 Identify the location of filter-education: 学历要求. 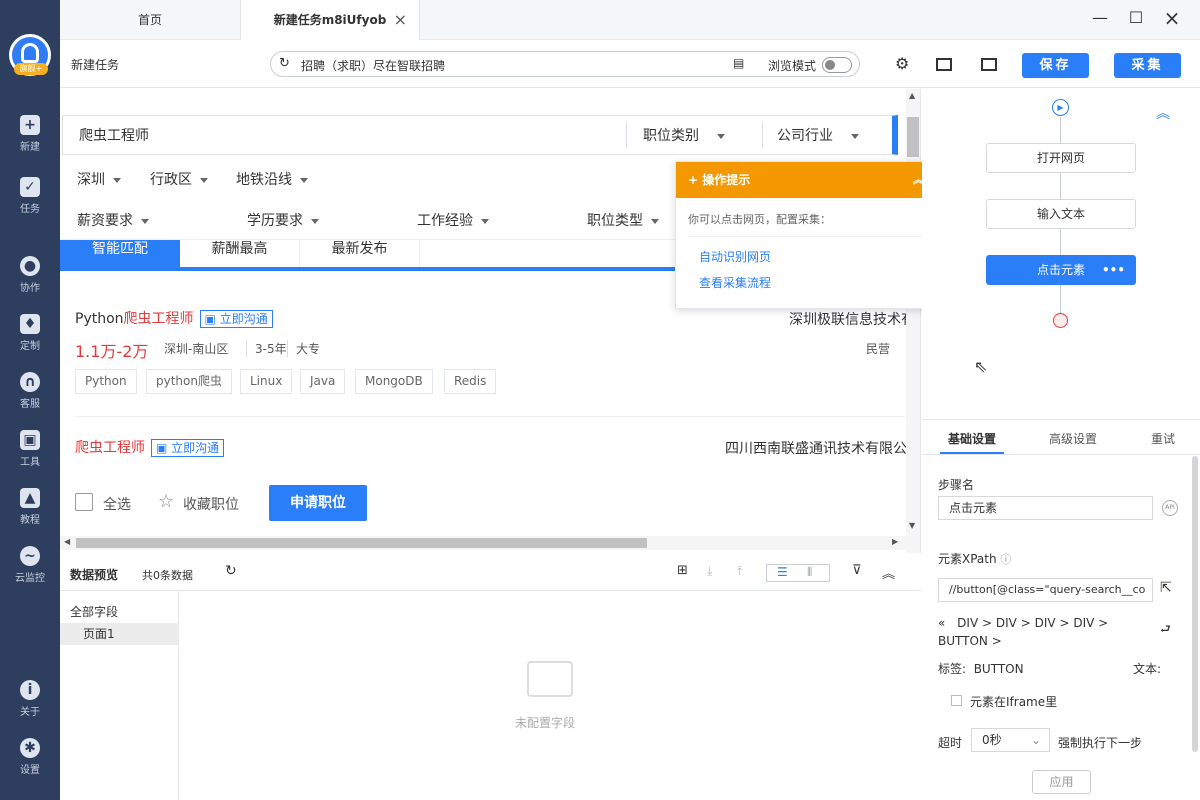
(283, 220).